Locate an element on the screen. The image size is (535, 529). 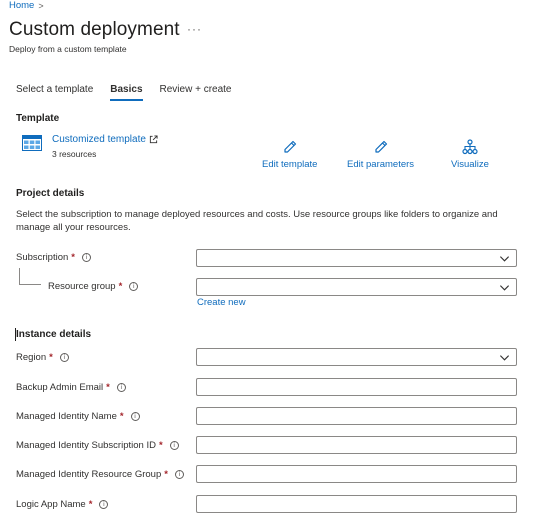
logic-app-name-input is located at coordinates (356, 504).